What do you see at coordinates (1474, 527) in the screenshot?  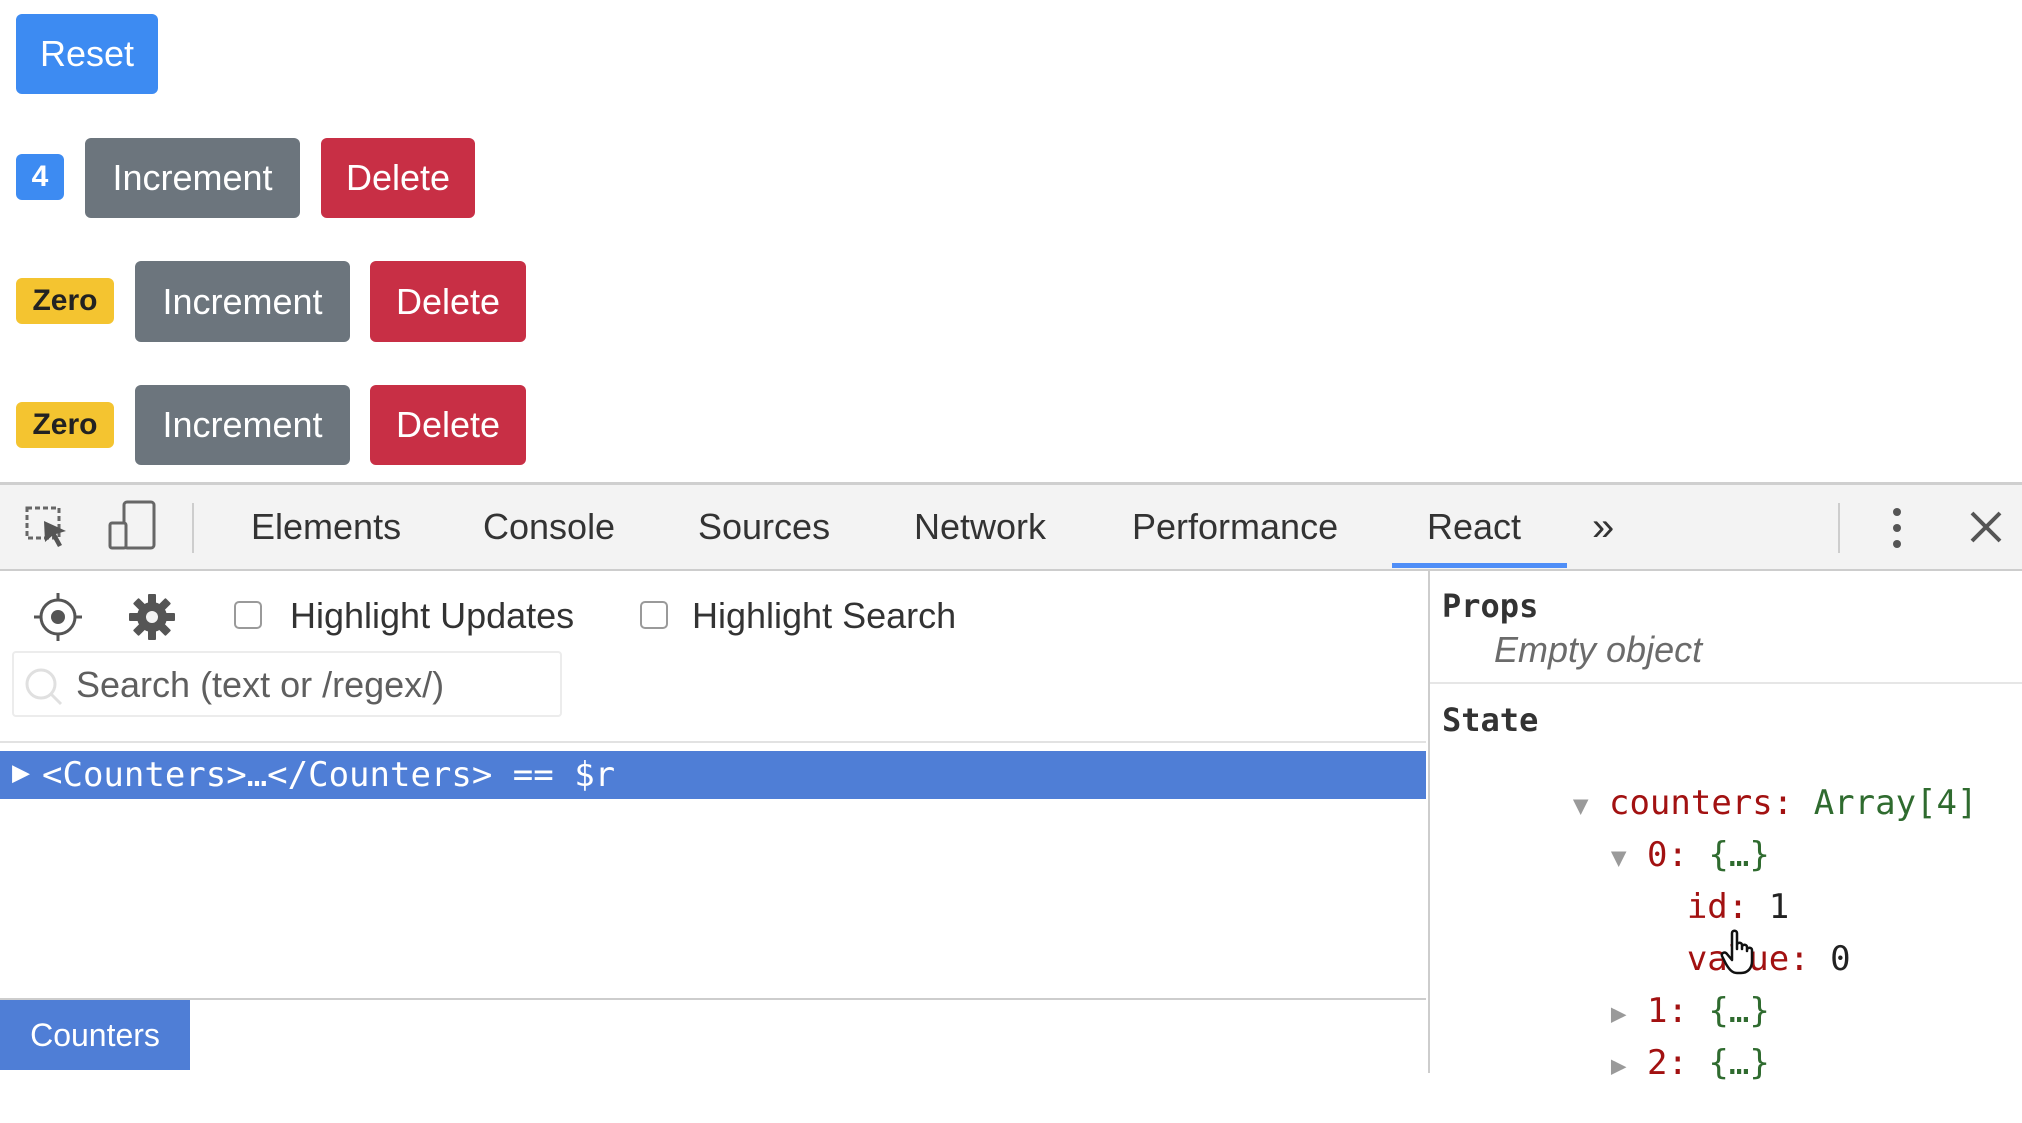 I see `tab-react: React` at bounding box center [1474, 527].